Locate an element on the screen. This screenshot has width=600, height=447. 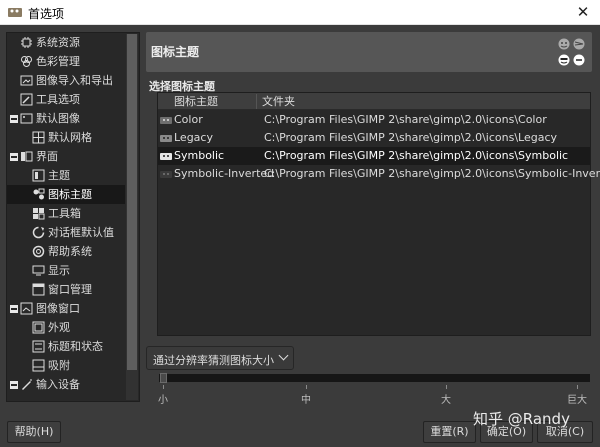
image-import-export-icon is located at coordinates (26, 80).